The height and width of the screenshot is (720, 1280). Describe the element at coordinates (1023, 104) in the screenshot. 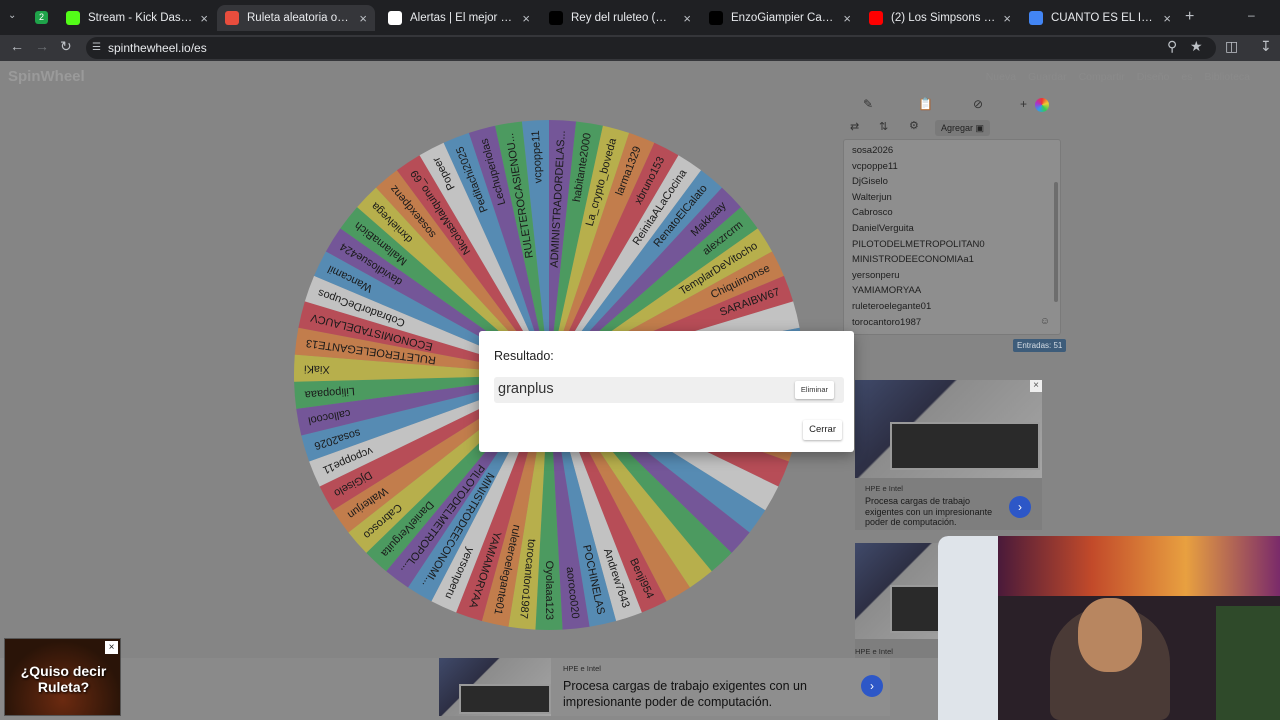

I see `plus-icon: +` at that location.